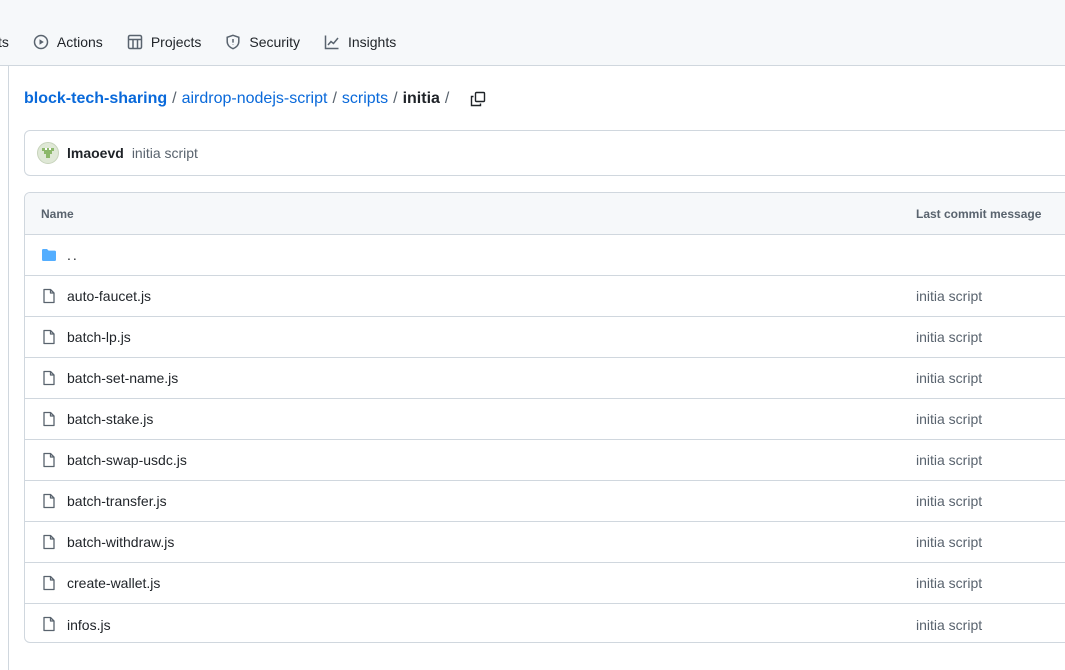 The width and height of the screenshot is (1065, 670). What do you see at coordinates (57, 213) in the screenshot?
I see `column-header-name: Name` at bounding box center [57, 213].